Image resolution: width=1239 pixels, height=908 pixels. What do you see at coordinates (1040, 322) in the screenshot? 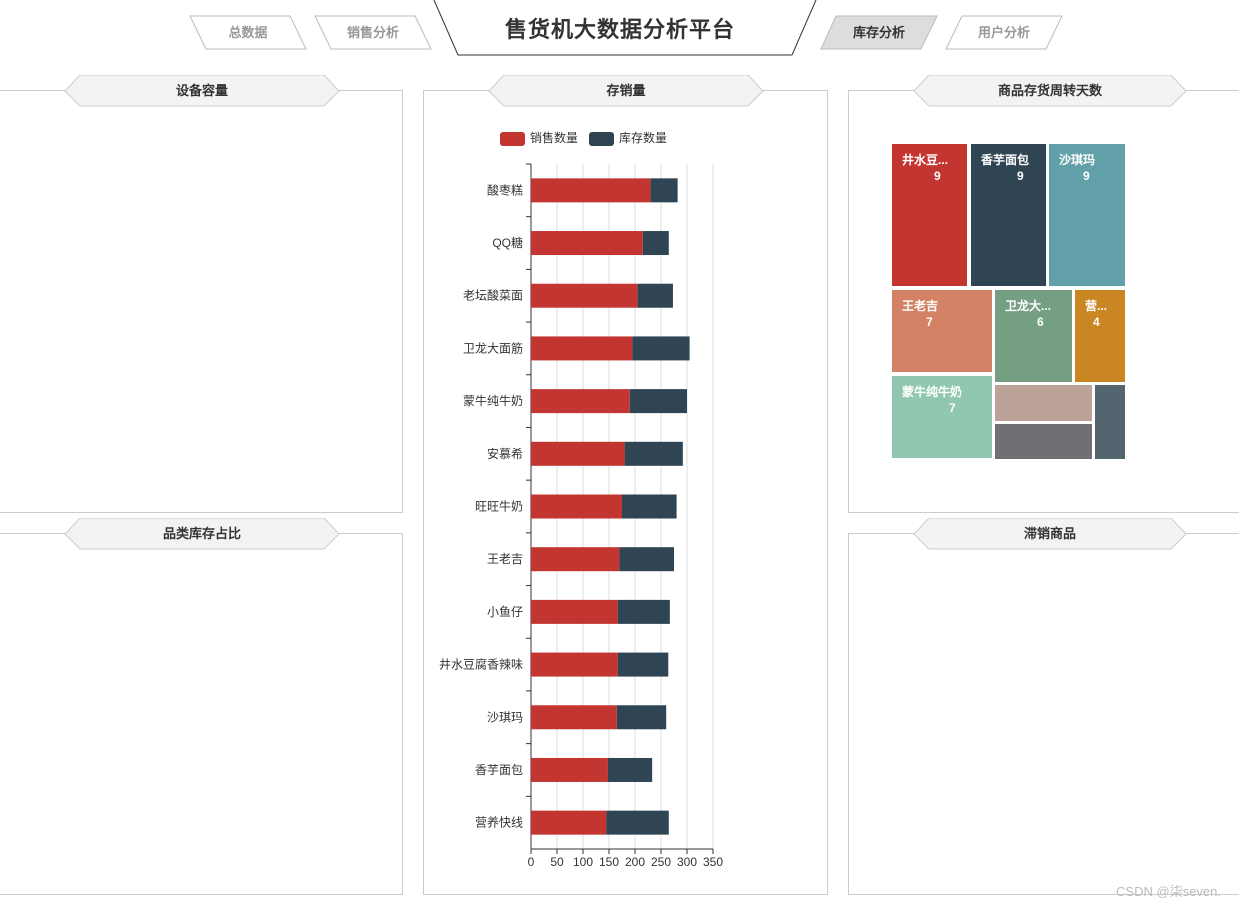
I see `treemap-cell-value: 6` at bounding box center [1040, 322].